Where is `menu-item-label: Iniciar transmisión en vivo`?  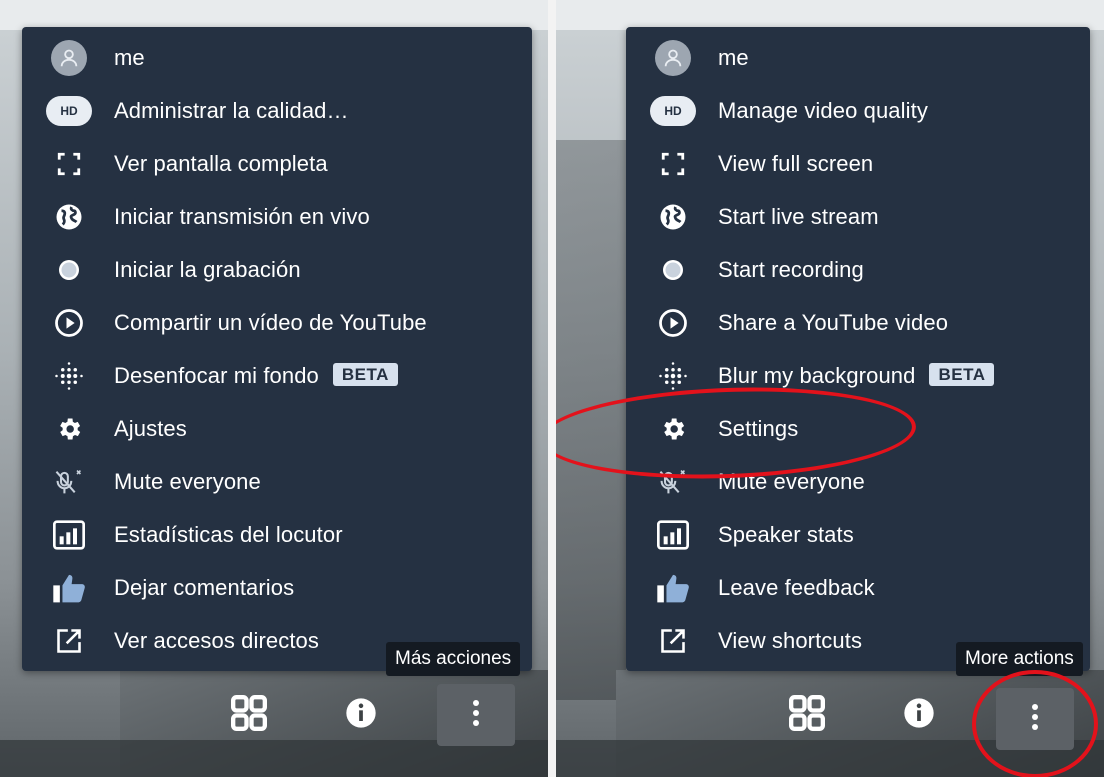
menu-item-label: Iniciar transmisión en vivo is located at coordinates (242, 216).